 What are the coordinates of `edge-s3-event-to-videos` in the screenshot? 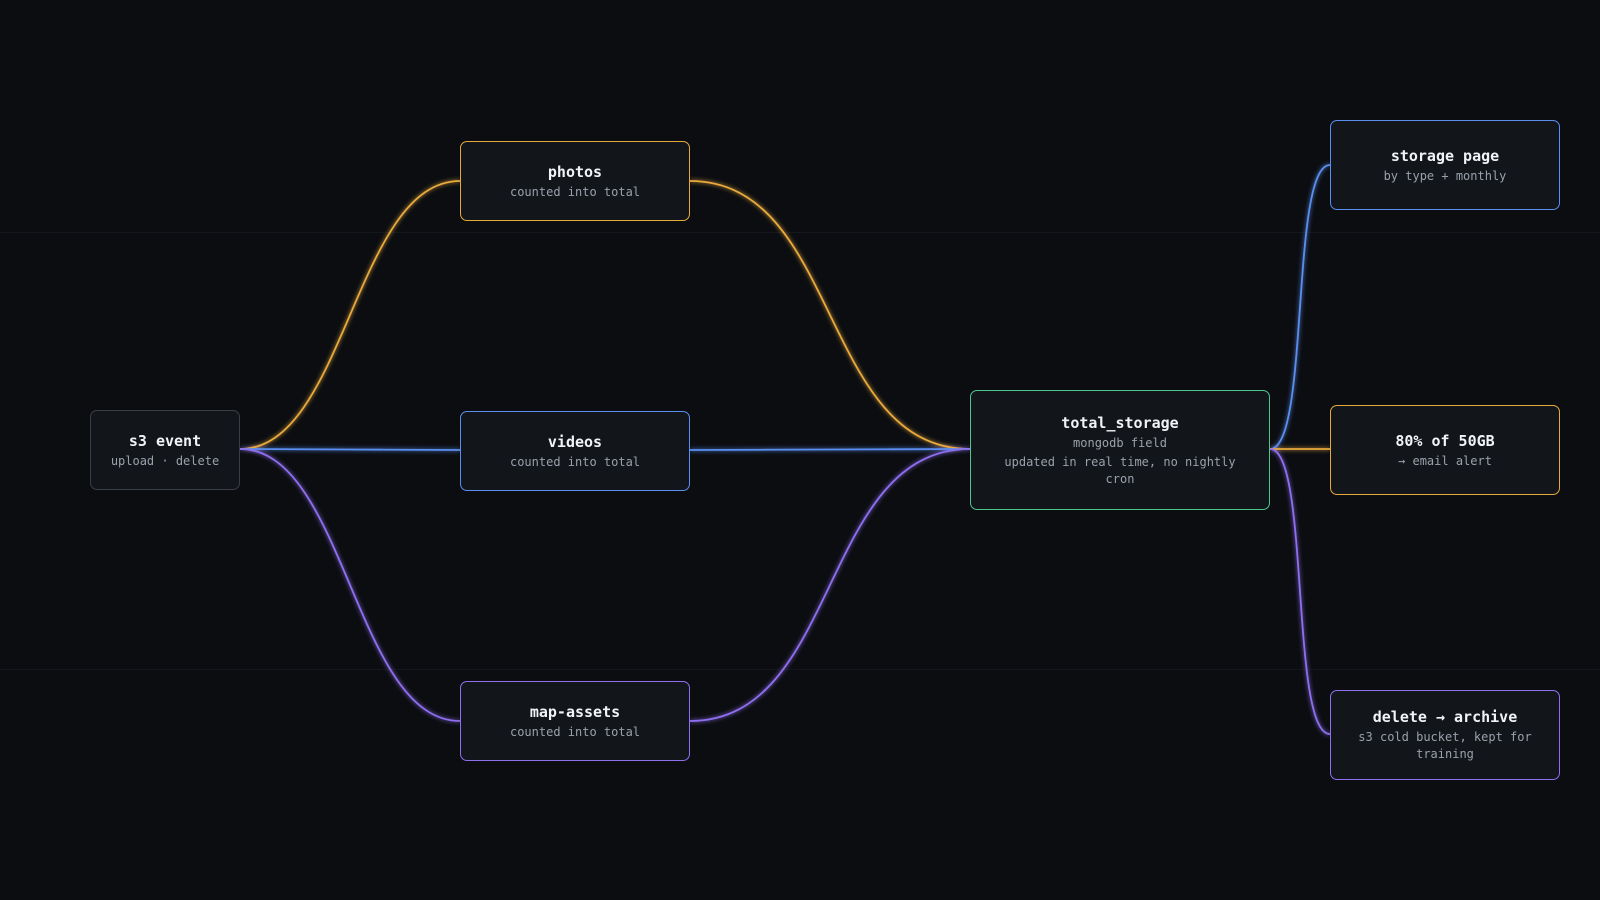 It's located at (350, 449).